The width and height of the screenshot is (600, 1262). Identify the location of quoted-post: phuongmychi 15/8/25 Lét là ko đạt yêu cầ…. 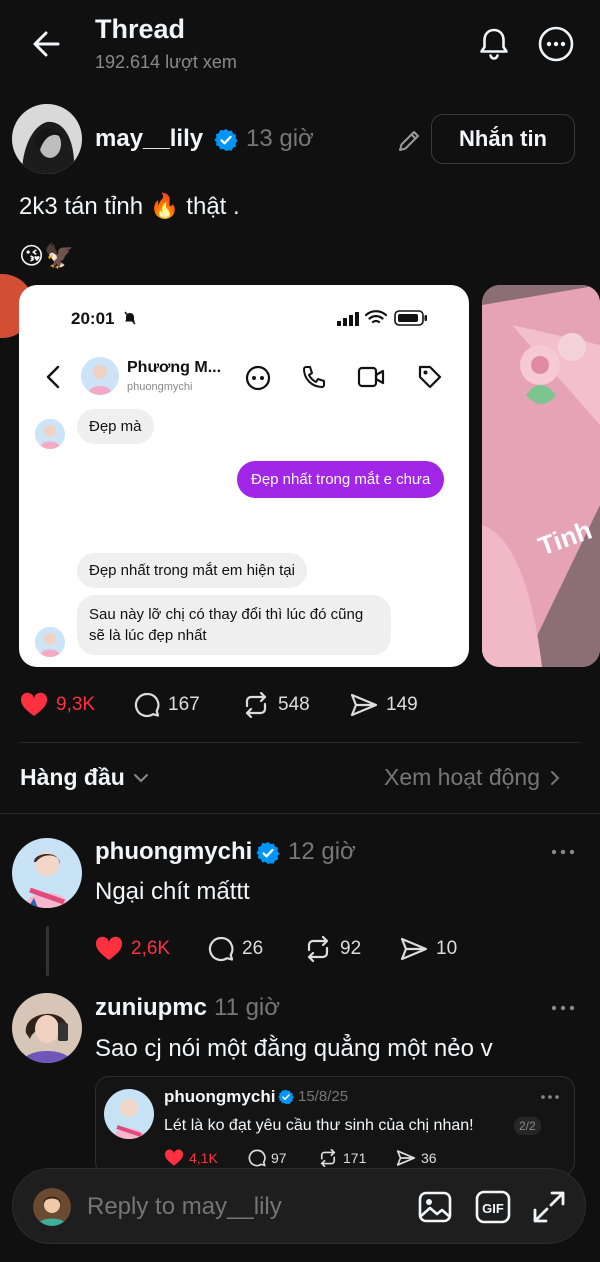
(335, 1126).